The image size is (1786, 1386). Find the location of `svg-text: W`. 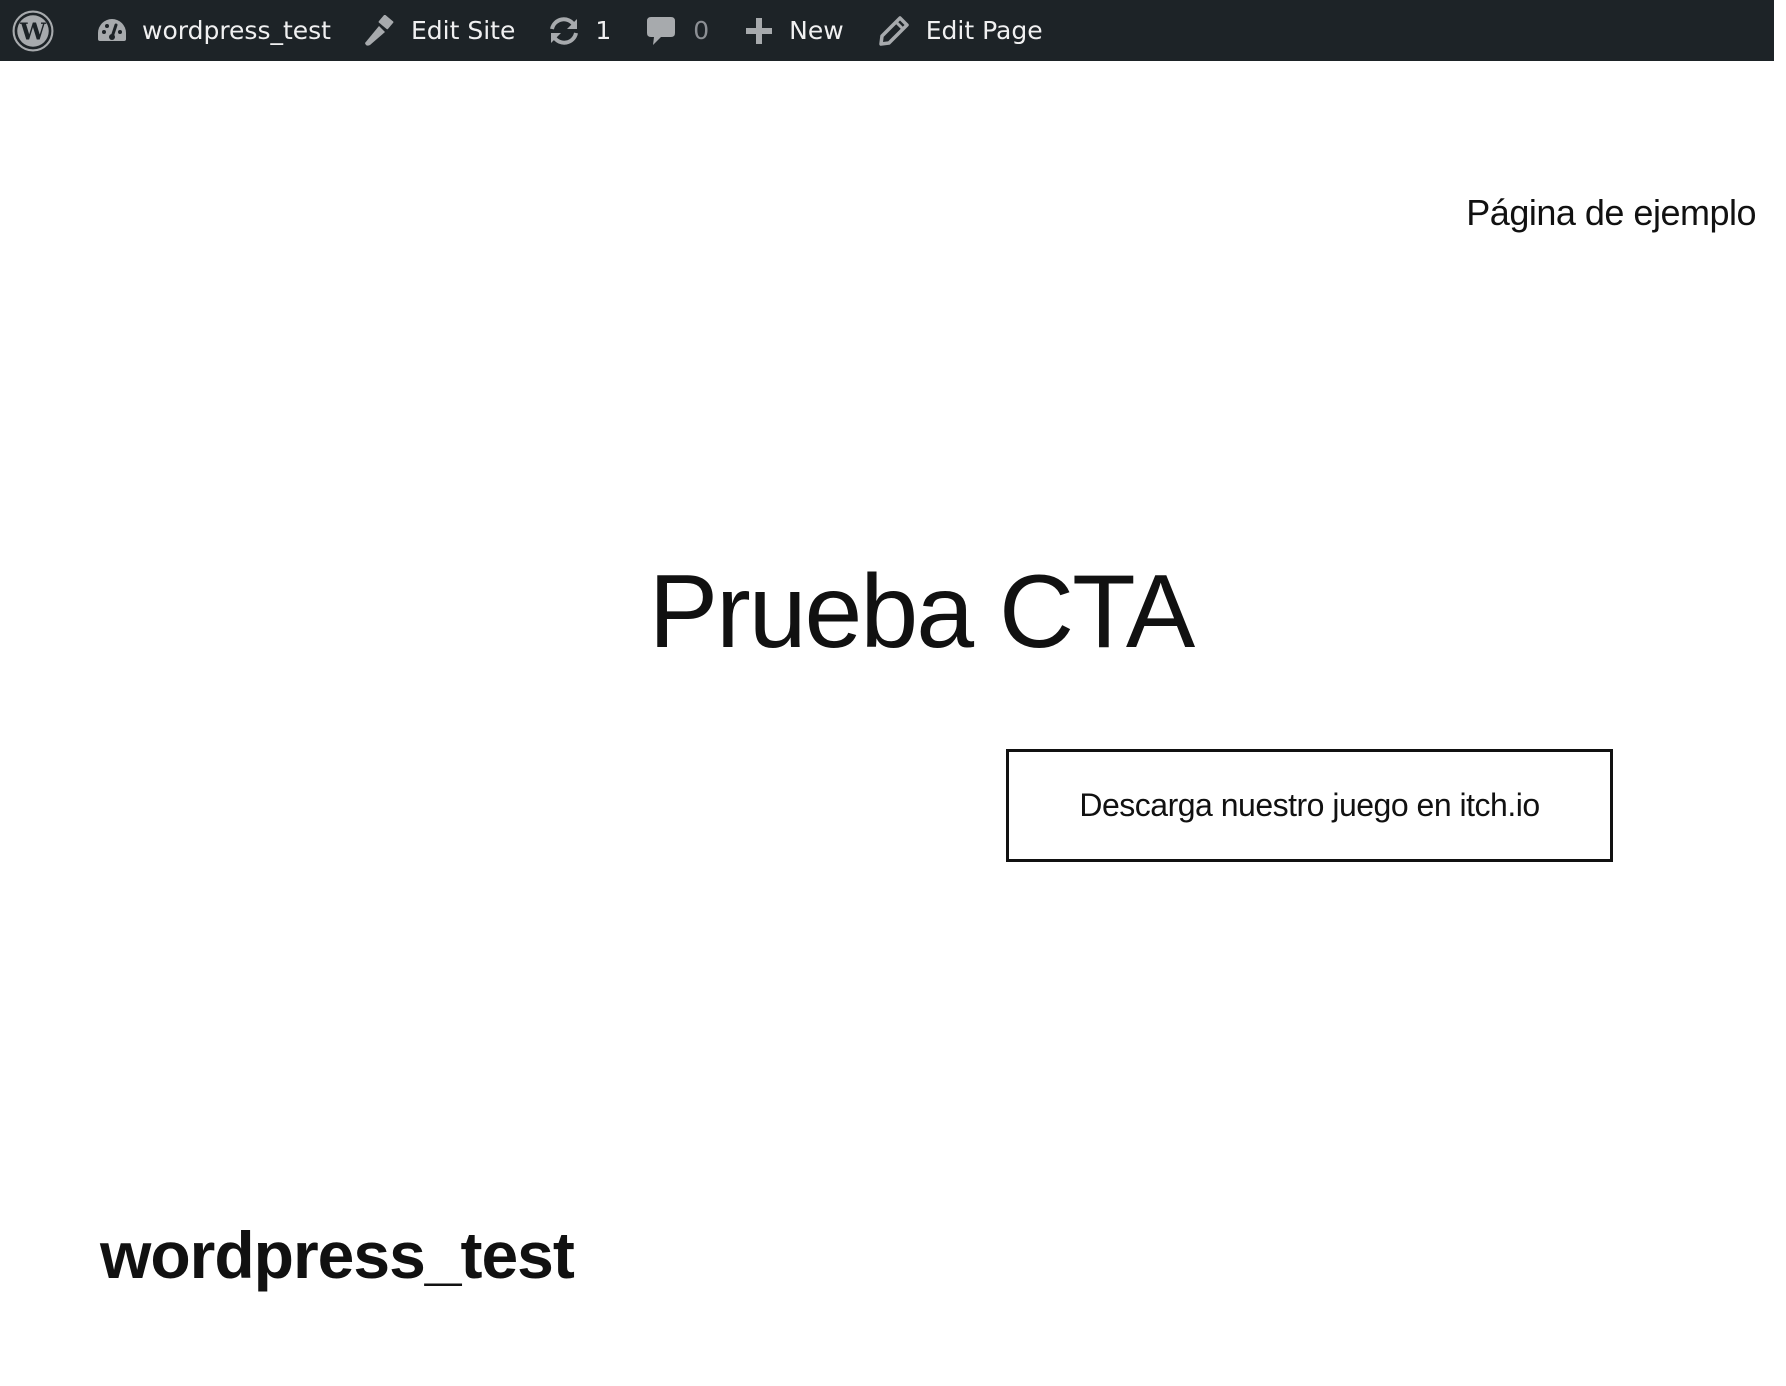

svg-text: W is located at coordinates (33, 31).